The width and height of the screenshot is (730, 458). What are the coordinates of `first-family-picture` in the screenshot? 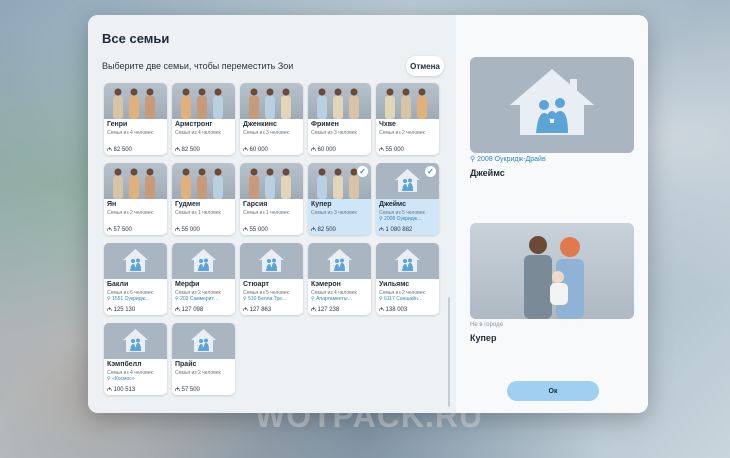 It's located at (552, 105).